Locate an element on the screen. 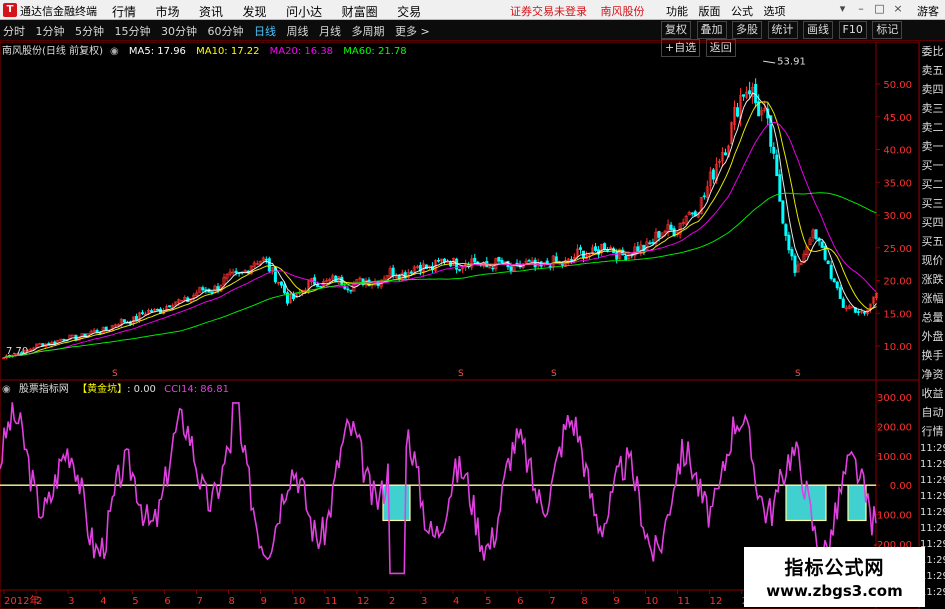  high-pointer is located at coordinates (769, 62).